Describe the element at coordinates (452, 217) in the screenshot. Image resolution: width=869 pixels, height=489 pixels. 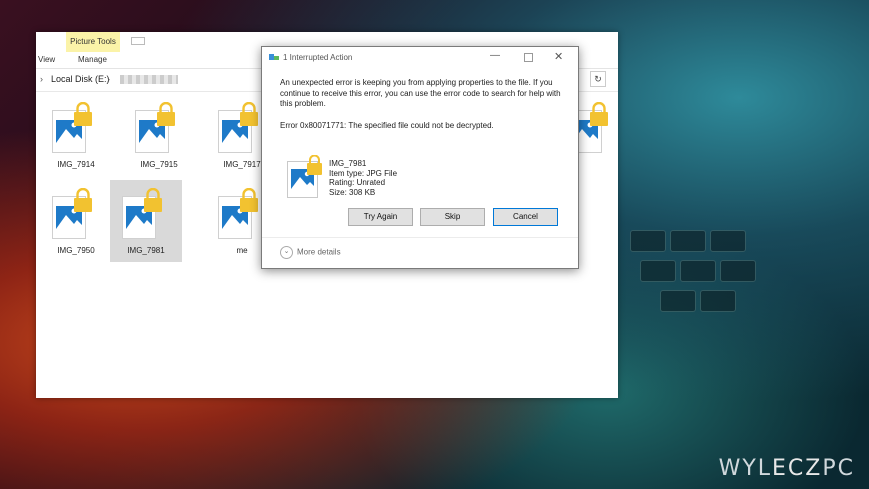
I see `skip-button: Skip` at that location.